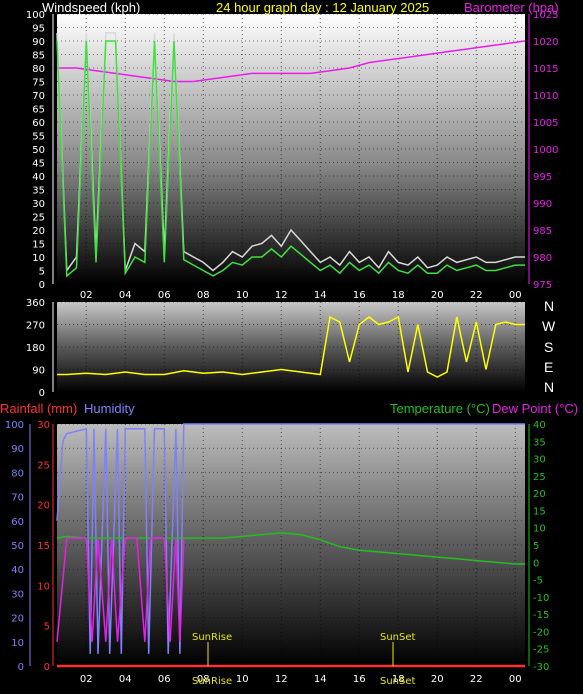  What do you see at coordinates (125, 679) in the screenshot?
I see `x-tick-label: 04` at bounding box center [125, 679].